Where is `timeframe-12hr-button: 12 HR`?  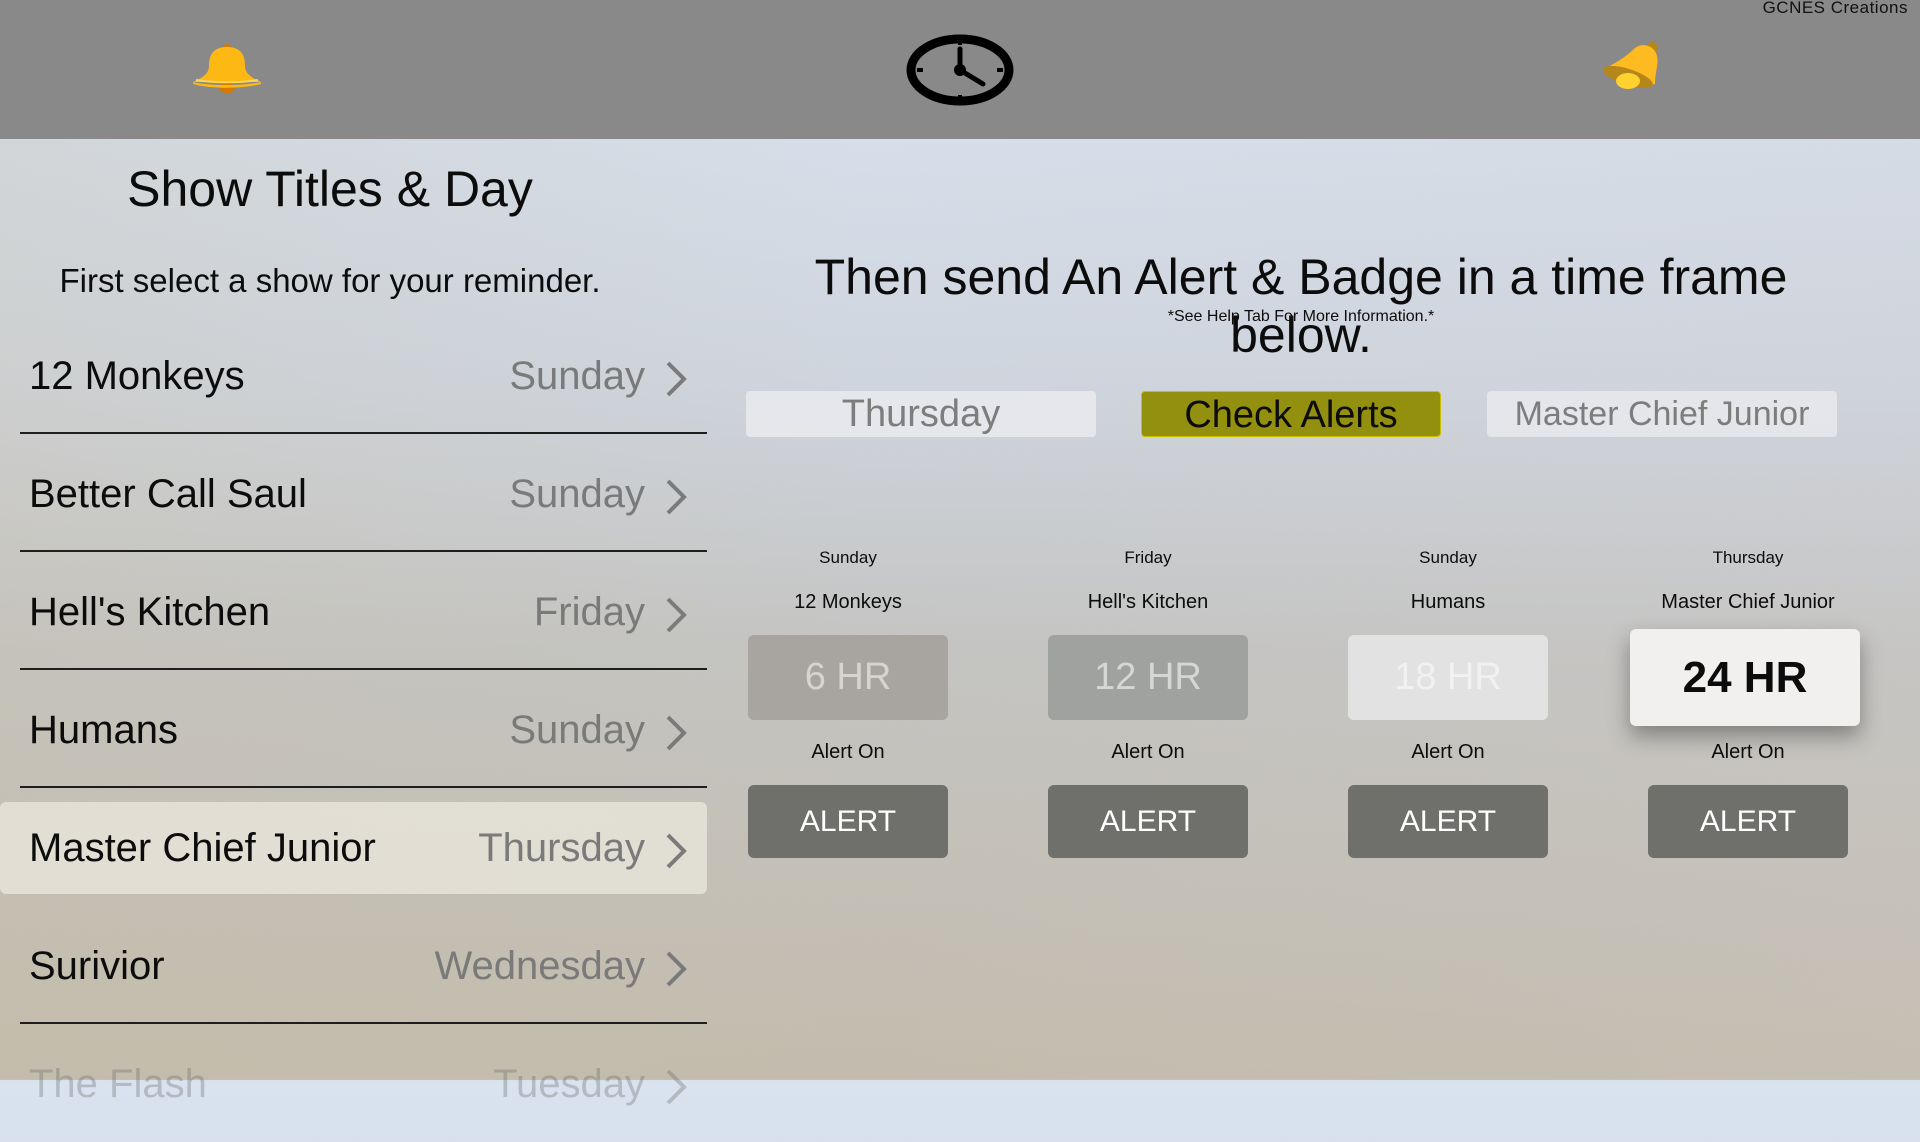 timeframe-12hr-button: 12 HR is located at coordinates (1148, 677).